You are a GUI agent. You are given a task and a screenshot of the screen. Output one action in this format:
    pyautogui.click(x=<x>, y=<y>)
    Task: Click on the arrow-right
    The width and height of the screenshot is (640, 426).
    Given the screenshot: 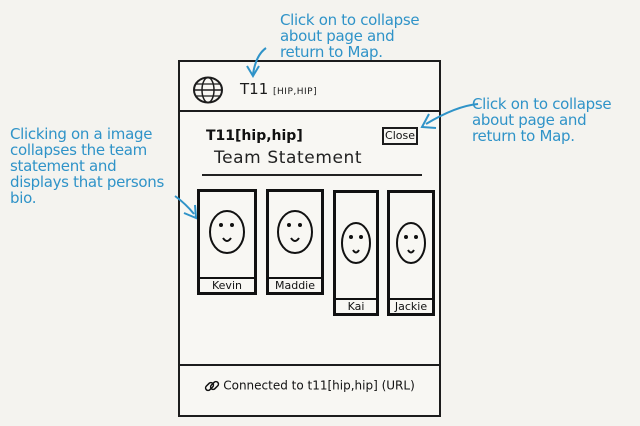 What is the action you would take?
    pyautogui.click(x=452, y=114)
    